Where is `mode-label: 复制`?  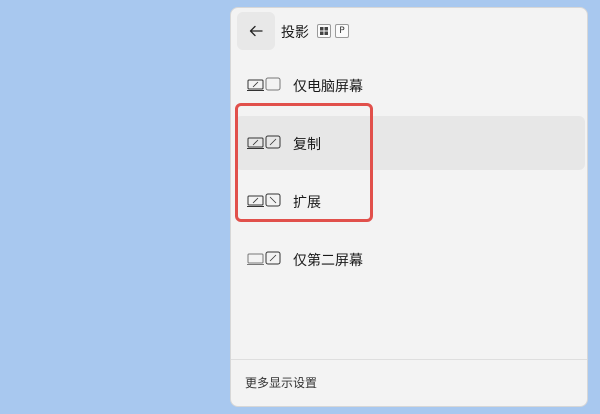 mode-label: 复制 is located at coordinates (307, 145).